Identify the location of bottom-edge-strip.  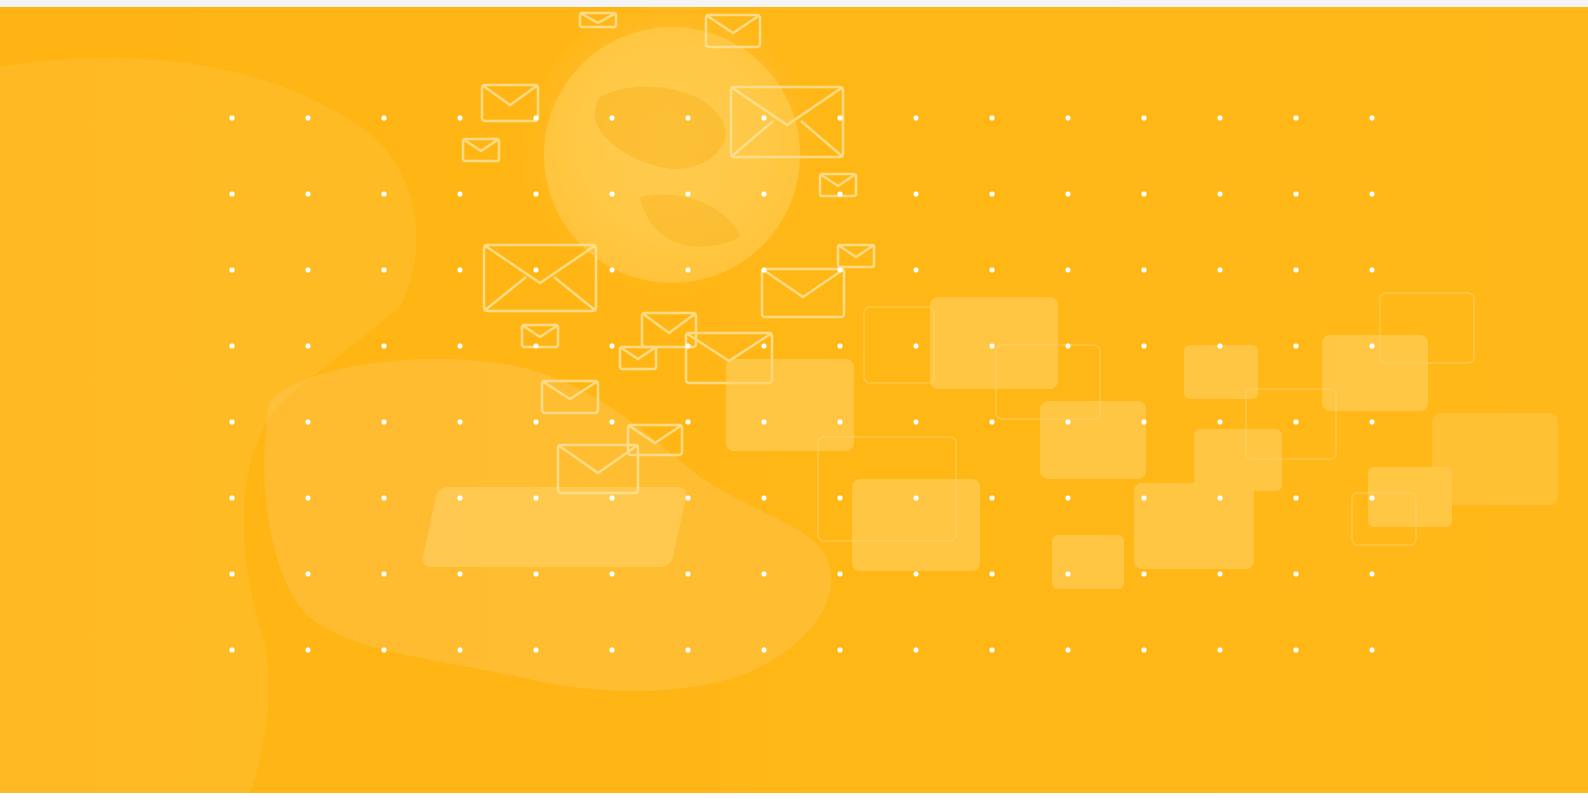
(794, 798).